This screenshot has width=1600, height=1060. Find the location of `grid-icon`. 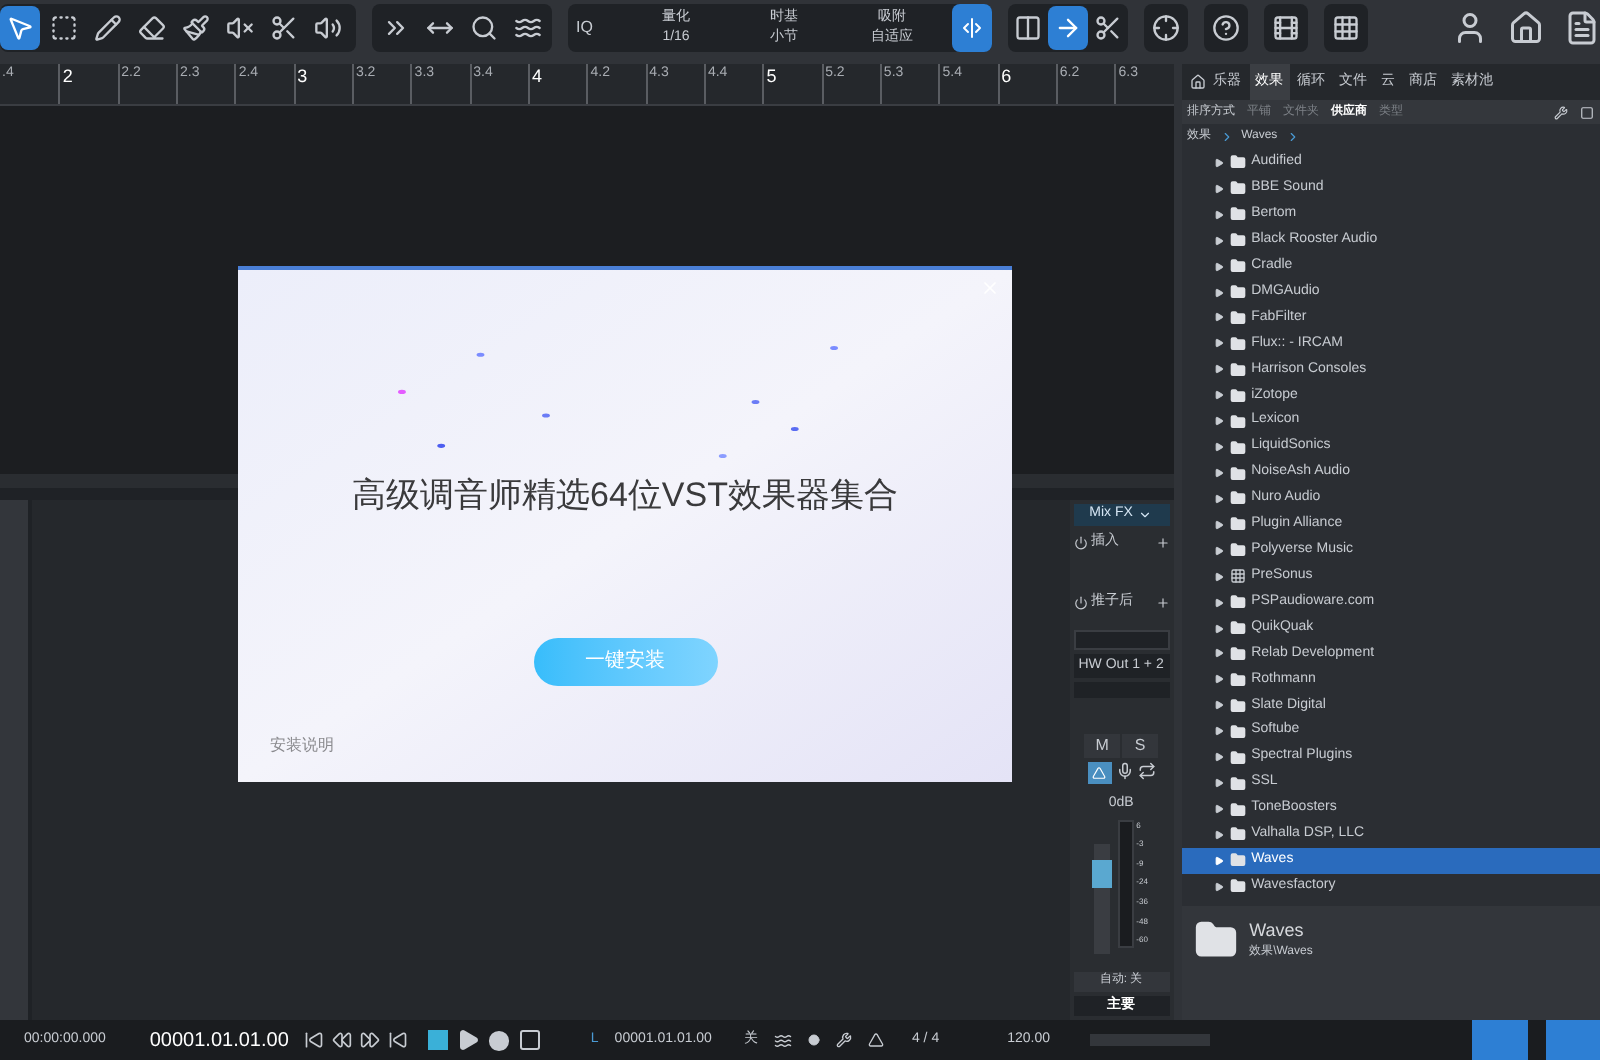

grid-icon is located at coordinates (1346, 28).